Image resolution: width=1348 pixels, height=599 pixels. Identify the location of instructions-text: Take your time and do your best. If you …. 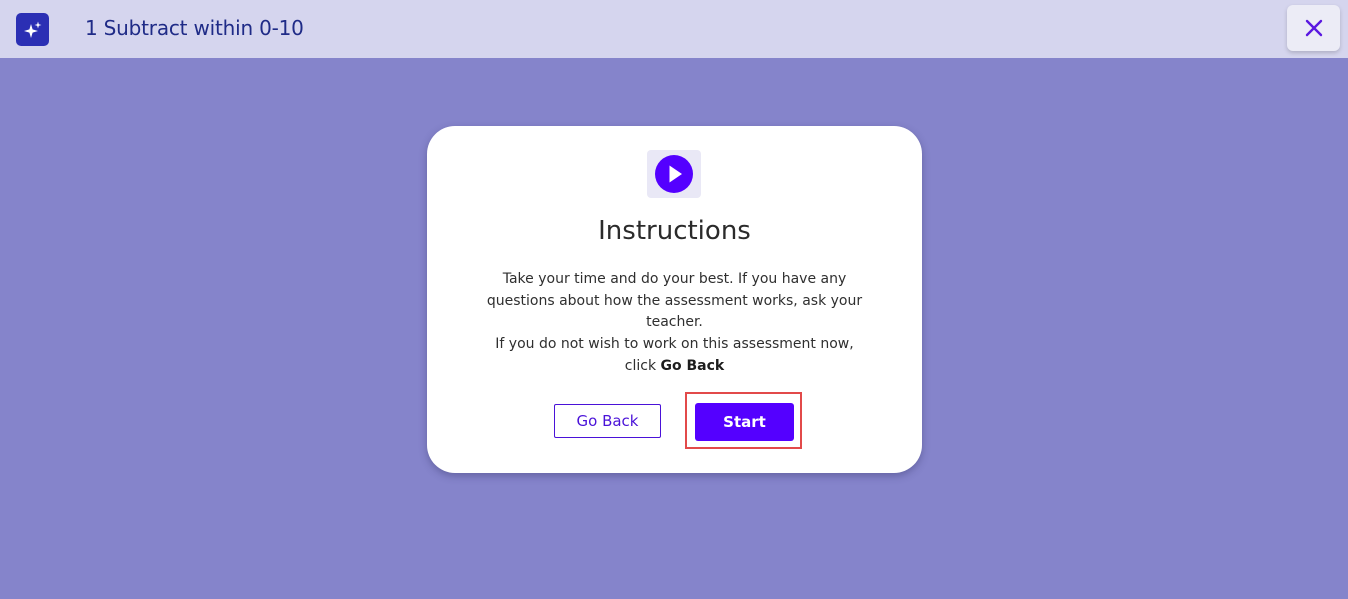
(674, 323).